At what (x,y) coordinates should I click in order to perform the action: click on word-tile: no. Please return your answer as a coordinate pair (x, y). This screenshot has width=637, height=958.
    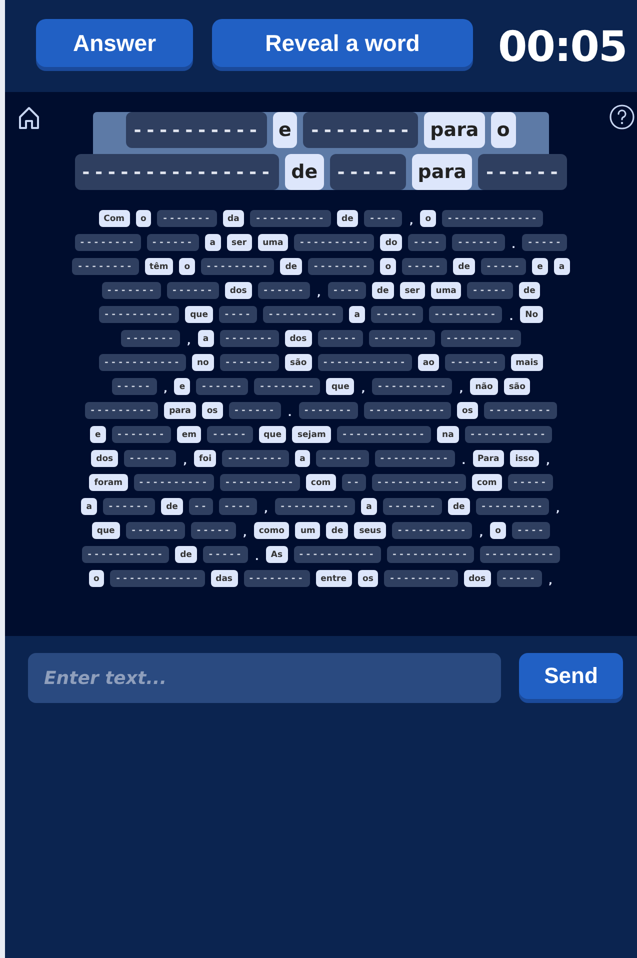
    Looking at the image, I should click on (203, 362).